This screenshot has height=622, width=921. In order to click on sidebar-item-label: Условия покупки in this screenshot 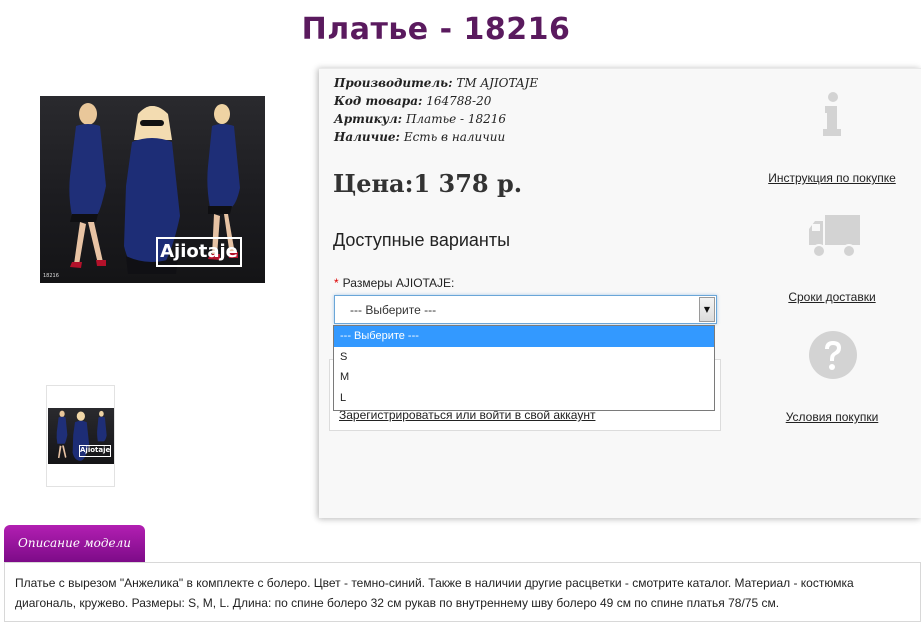, I will do `click(832, 417)`.